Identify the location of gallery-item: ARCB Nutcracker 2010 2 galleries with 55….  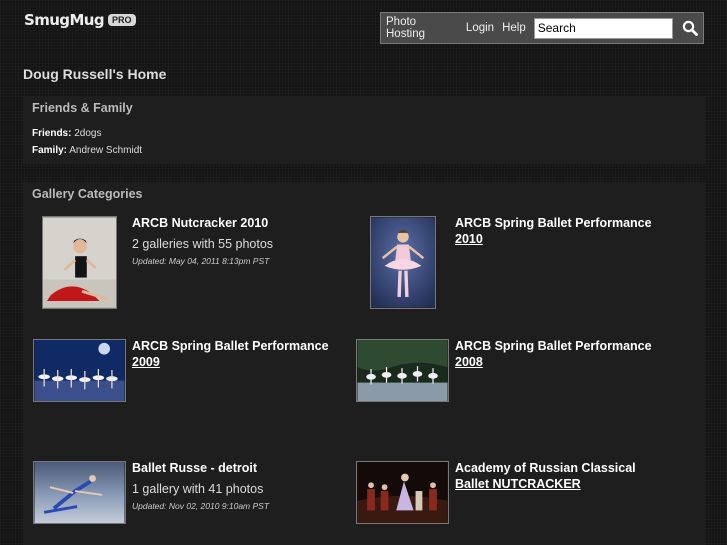
(152, 262).